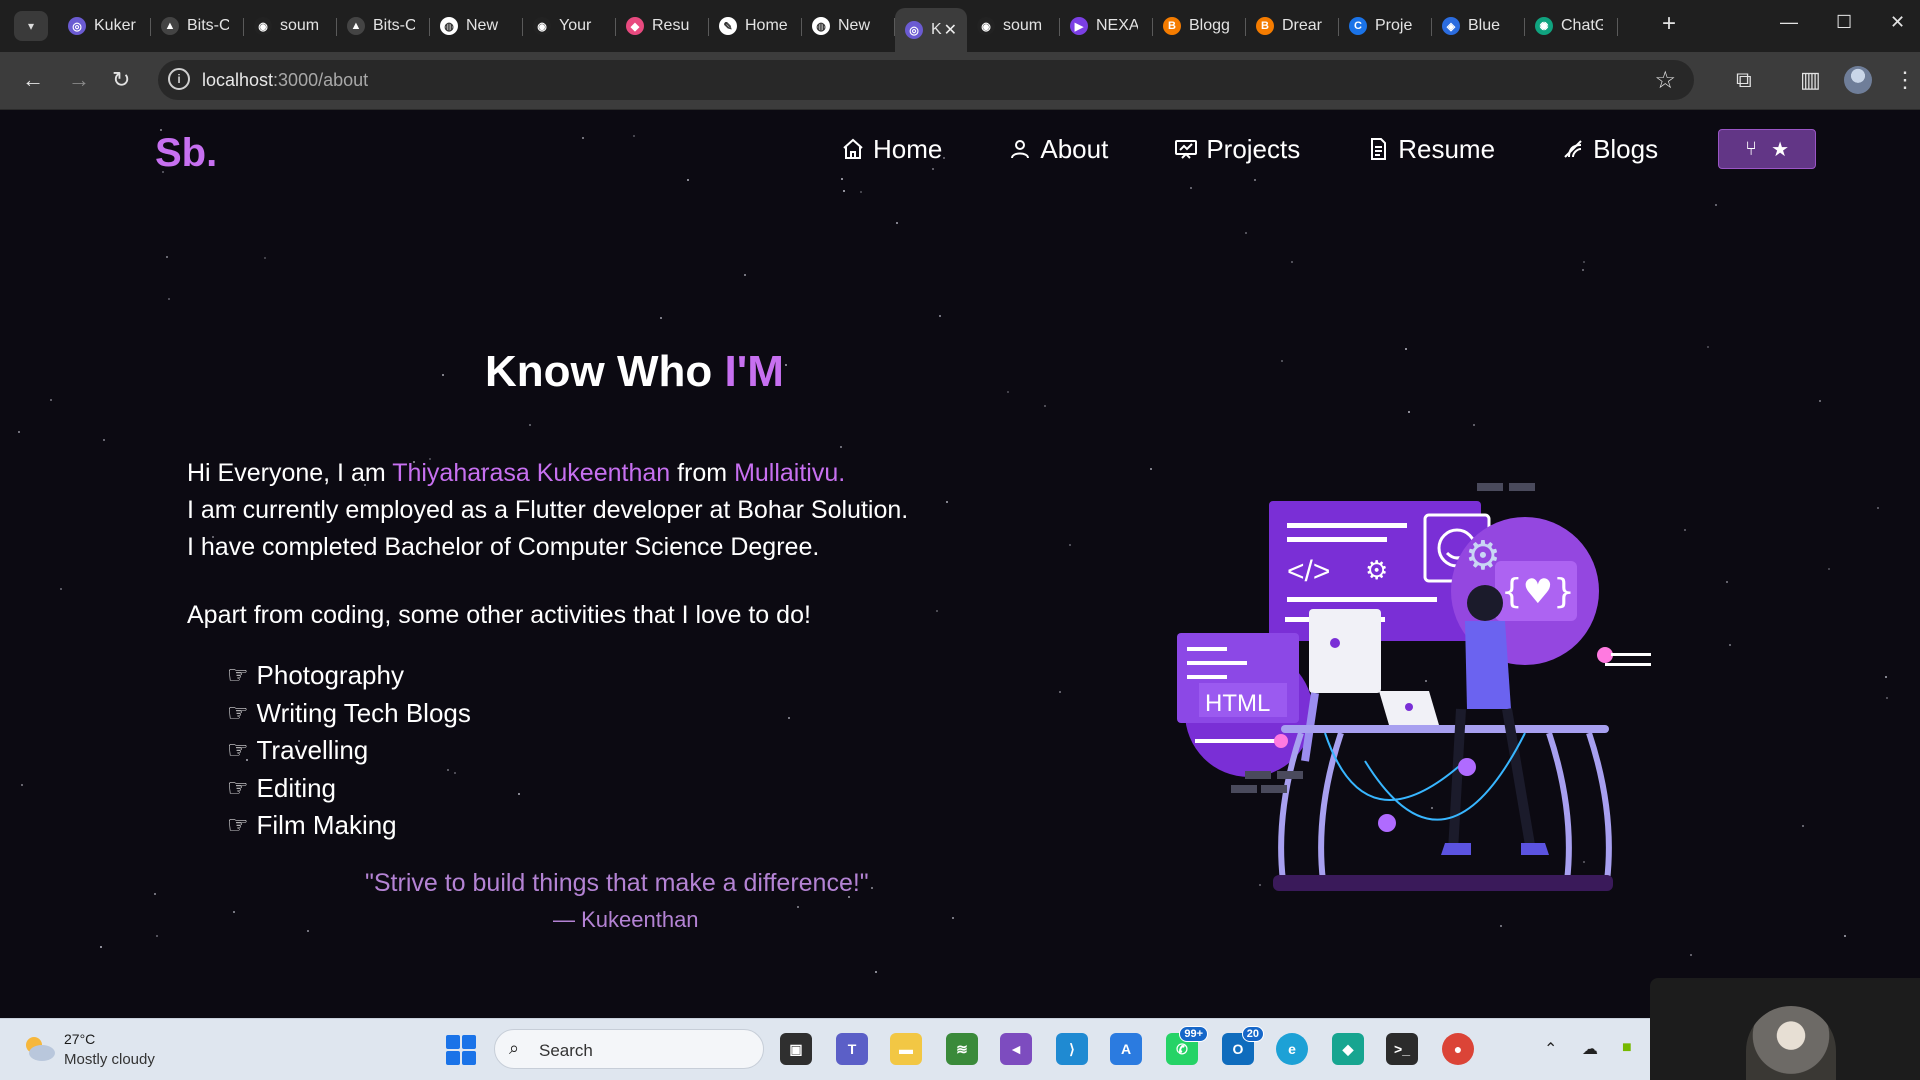  Describe the element at coordinates (1858, 80) in the screenshot. I see `profile-avatar` at that location.